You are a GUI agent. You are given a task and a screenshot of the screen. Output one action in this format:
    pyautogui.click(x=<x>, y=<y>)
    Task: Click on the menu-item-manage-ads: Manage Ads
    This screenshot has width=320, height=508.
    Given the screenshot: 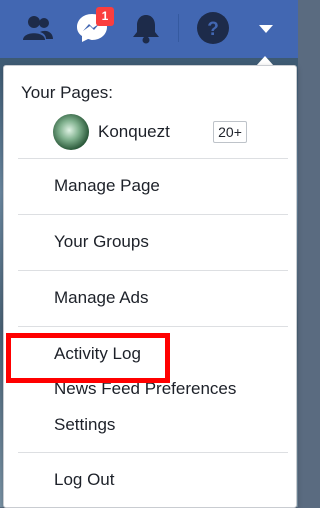 What is the action you would take?
    pyautogui.click(x=101, y=298)
    